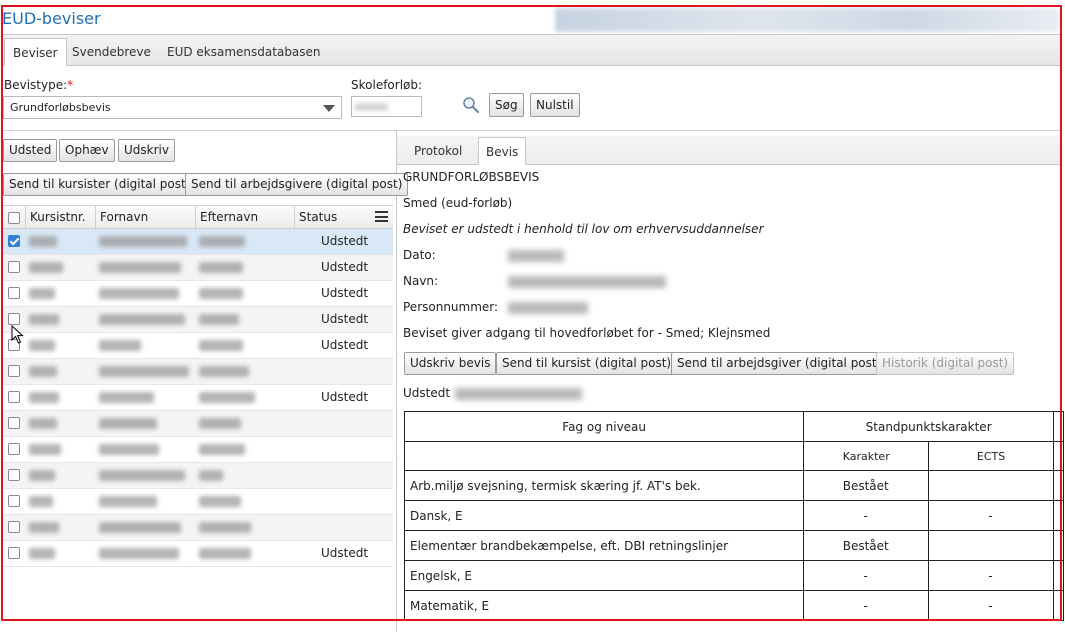 Image resolution: width=1065 pixels, height=632 pixels. What do you see at coordinates (604, 426) in the screenshot?
I see `col-fag-og-niveau: Fag og niveau` at bounding box center [604, 426].